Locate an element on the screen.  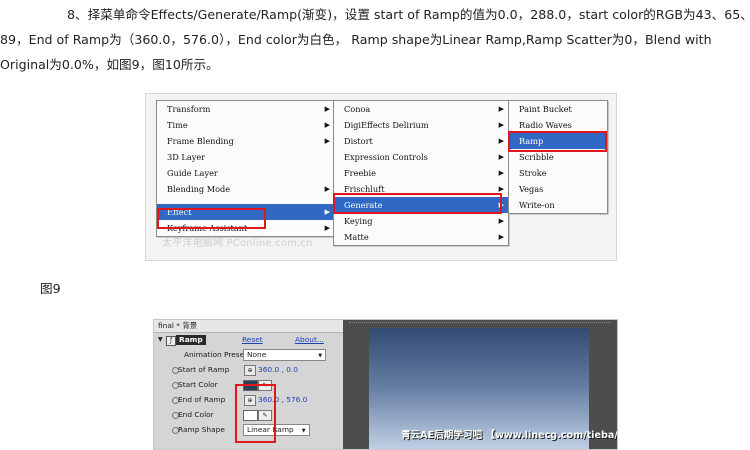
point-picker-icon: ⊕ is located at coordinates (250, 370).